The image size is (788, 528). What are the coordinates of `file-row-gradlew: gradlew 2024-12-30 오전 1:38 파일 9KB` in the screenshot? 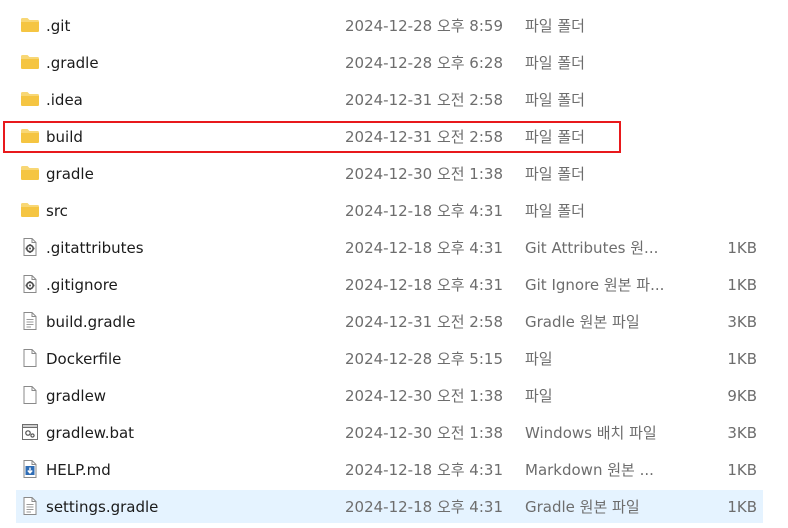 It's located at (394, 396).